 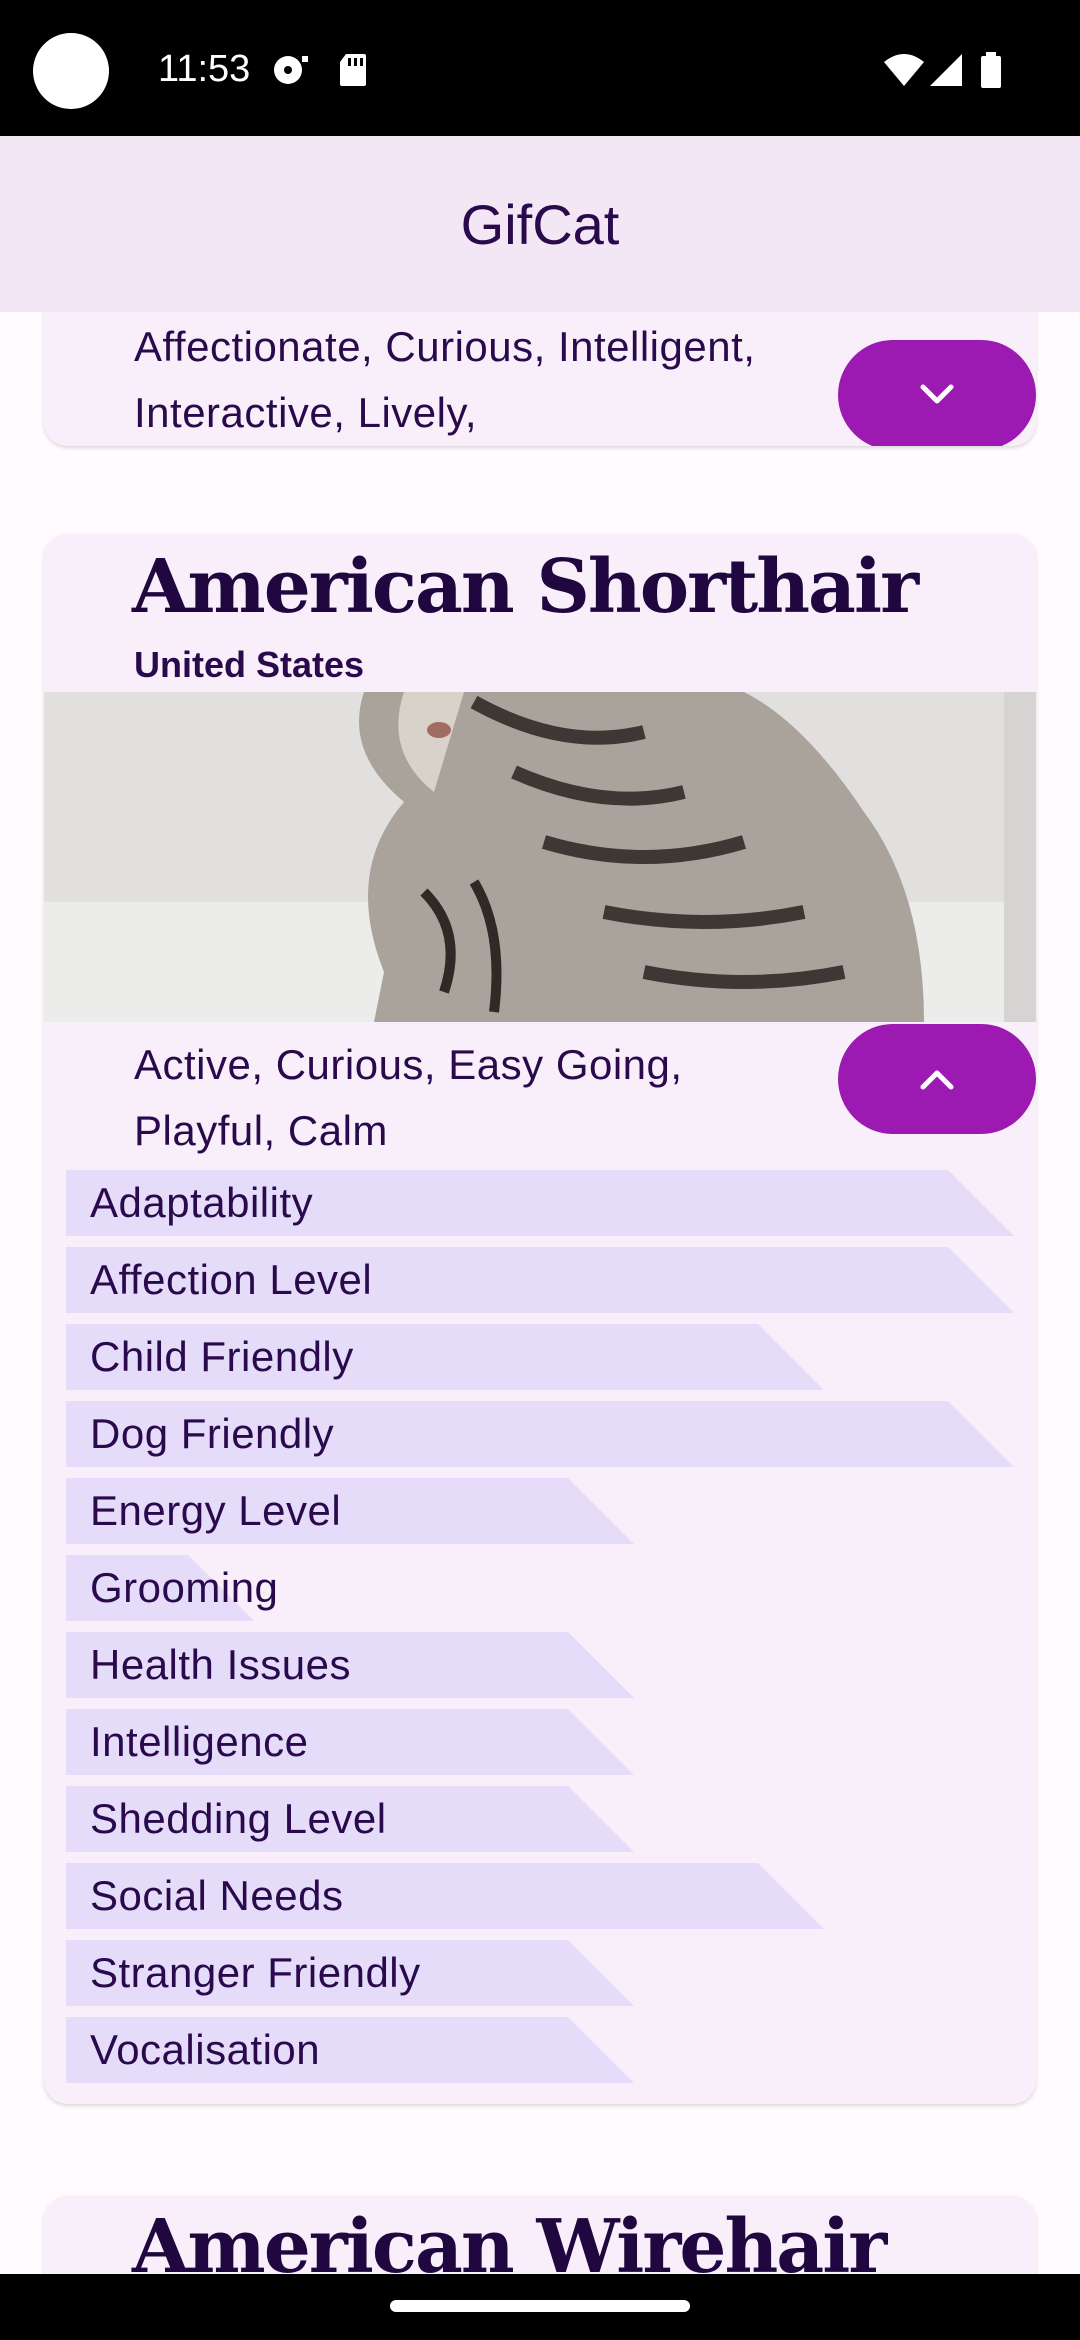 What do you see at coordinates (202, 1202) in the screenshot?
I see `stat-label: Adaptability` at bounding box center [202, 1202].